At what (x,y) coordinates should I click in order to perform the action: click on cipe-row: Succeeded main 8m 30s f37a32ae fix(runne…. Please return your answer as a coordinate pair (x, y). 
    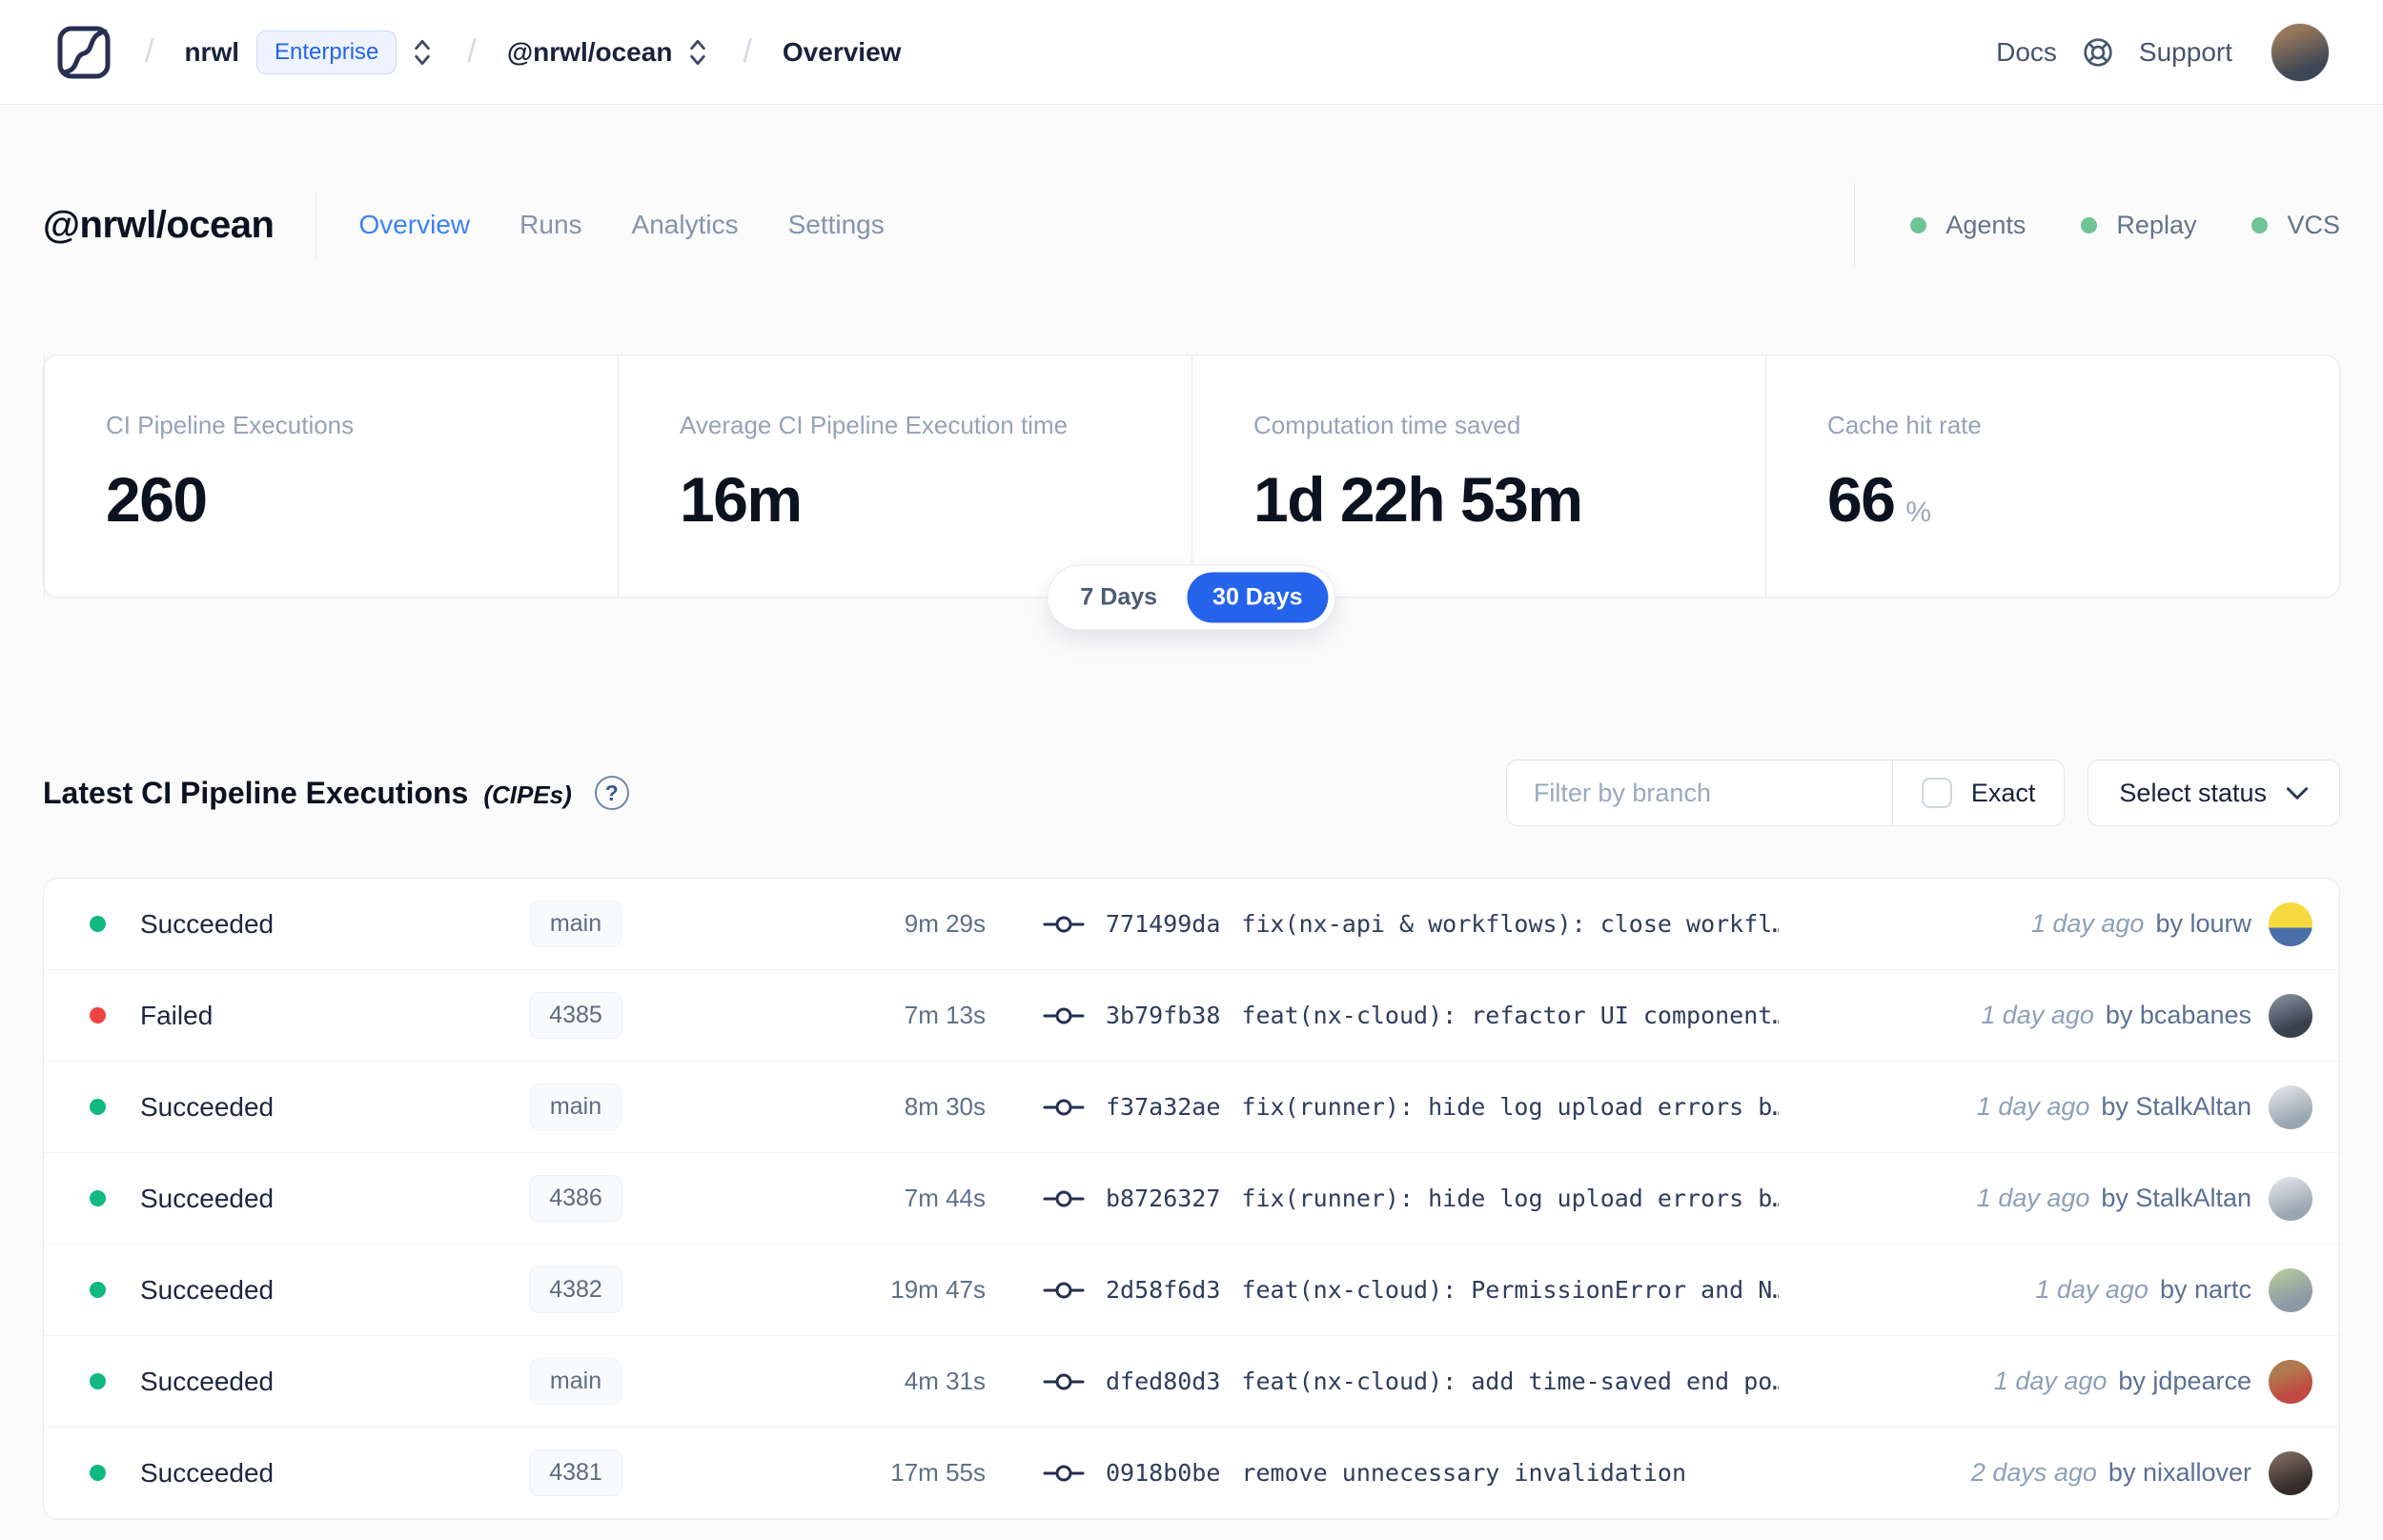
    Looking at the image, I should click on (1191, 1107).